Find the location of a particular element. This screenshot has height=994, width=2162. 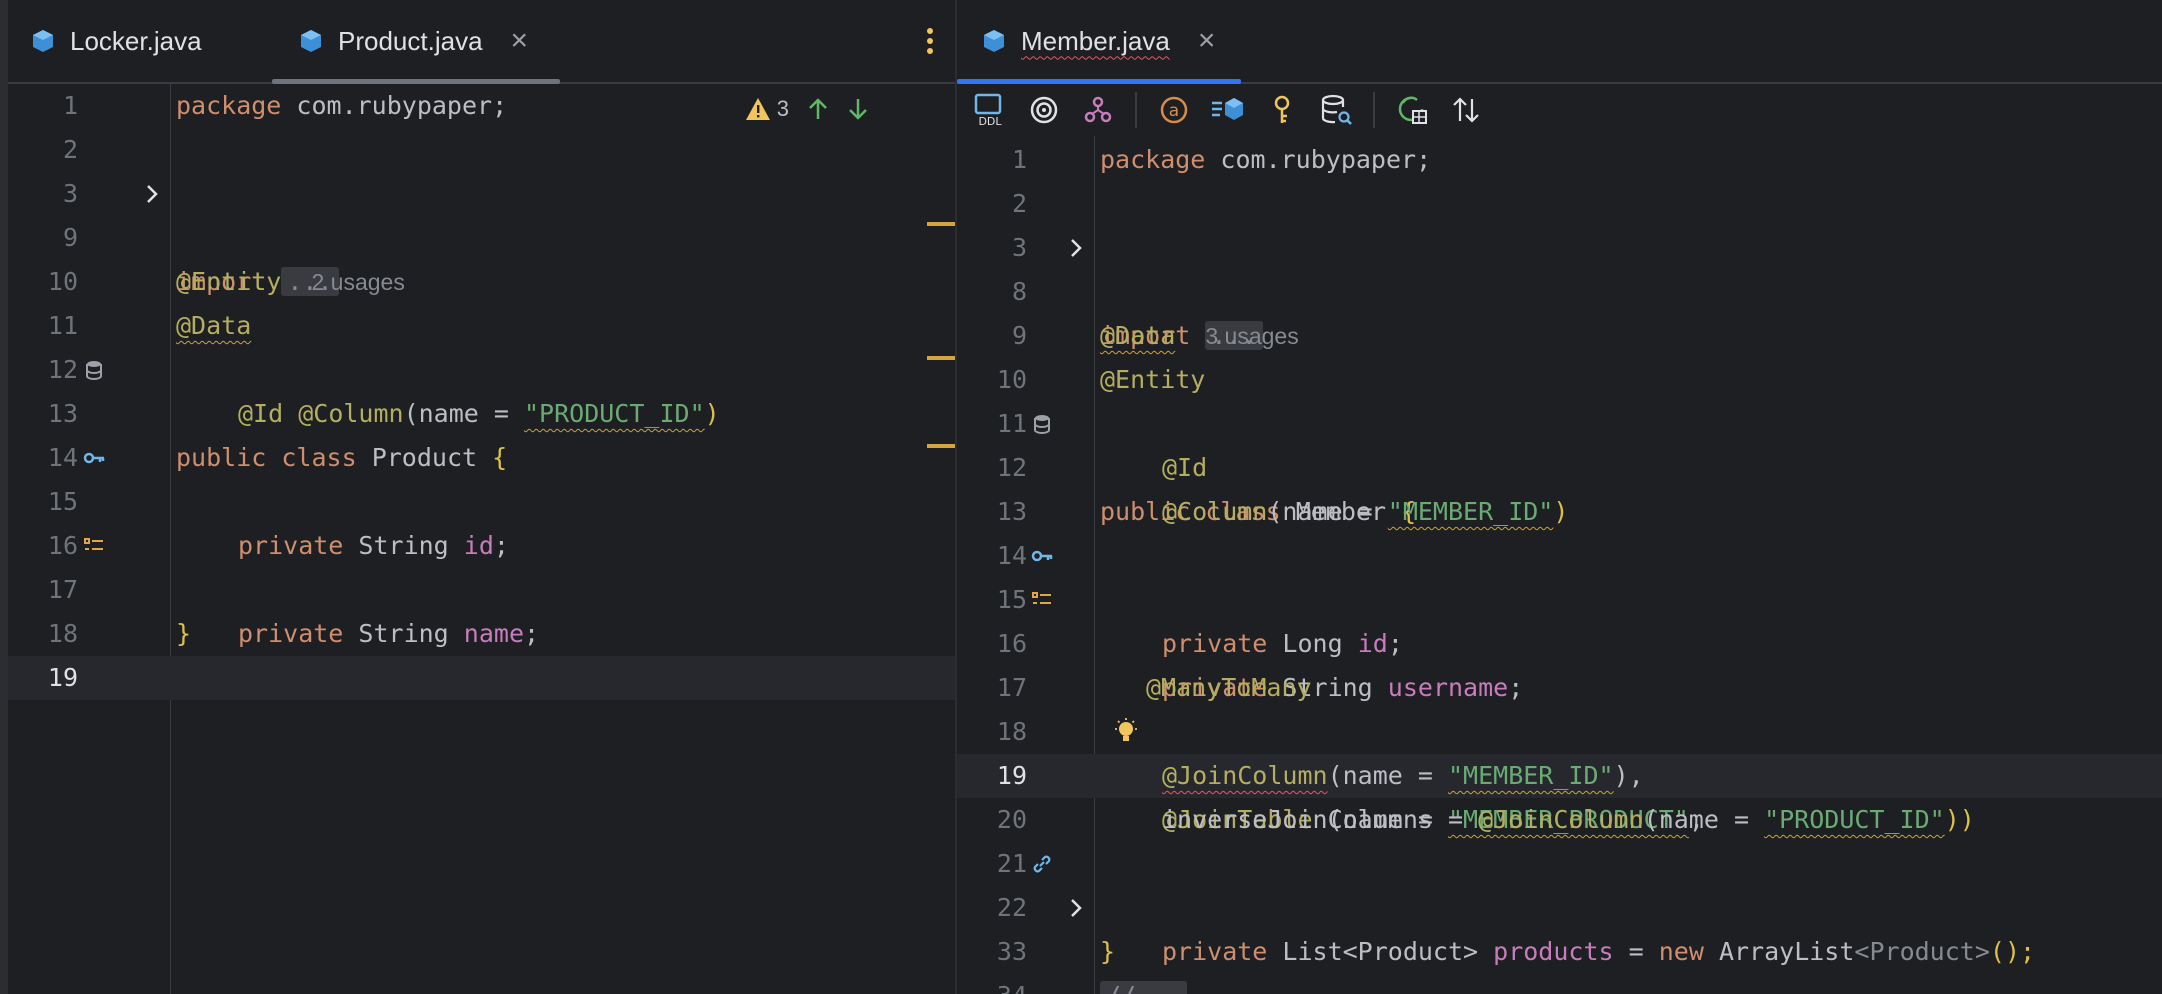

tab-locker-java: Locker.java is located at coordinates (116, 41).